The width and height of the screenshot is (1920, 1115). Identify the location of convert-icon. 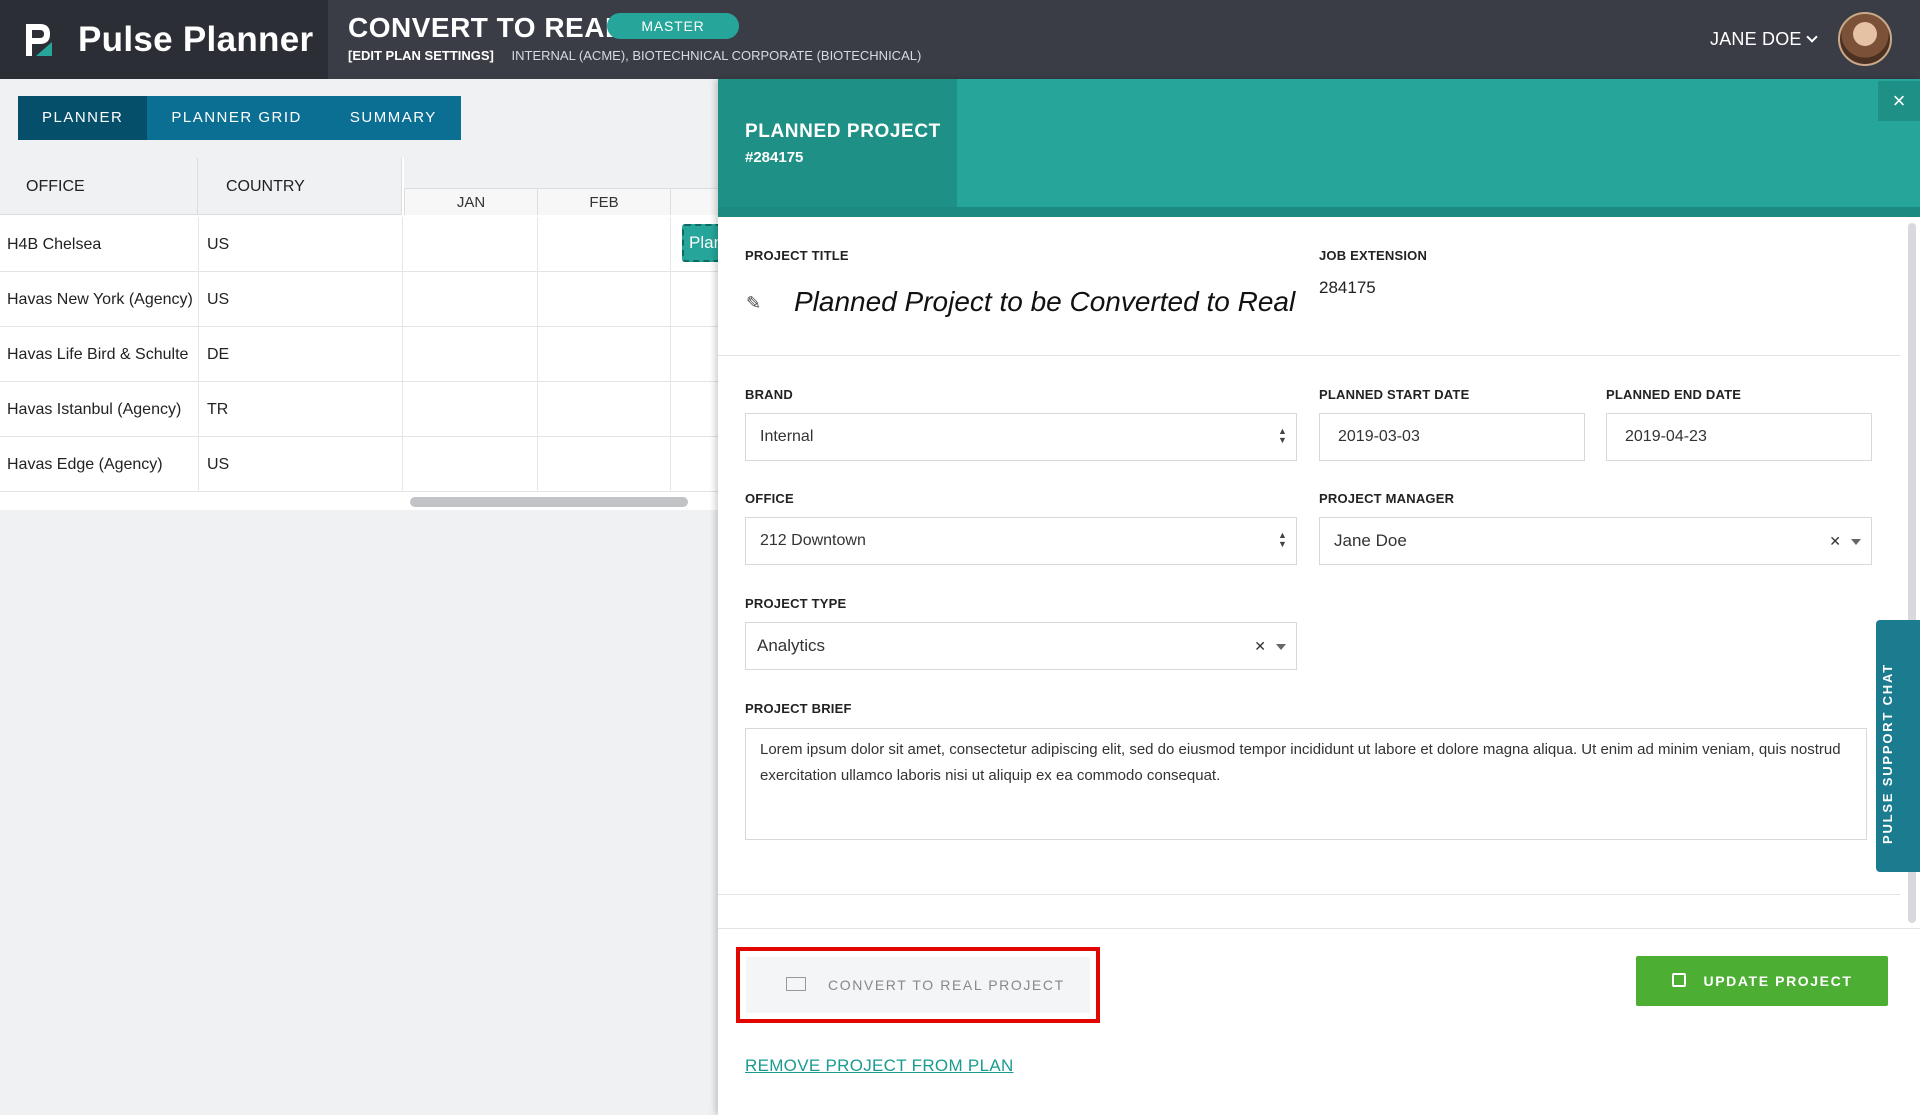
(796, 984).